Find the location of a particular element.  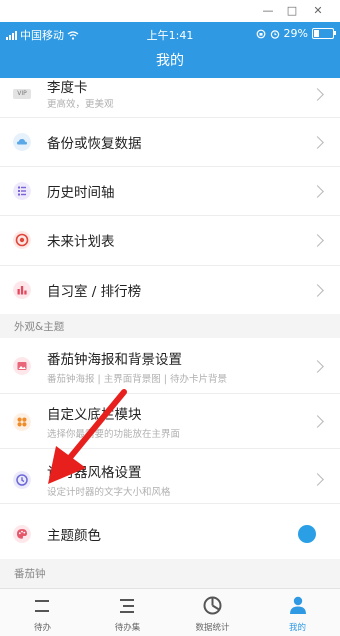

theme-color-swatch is located at coordinates (307, 534).